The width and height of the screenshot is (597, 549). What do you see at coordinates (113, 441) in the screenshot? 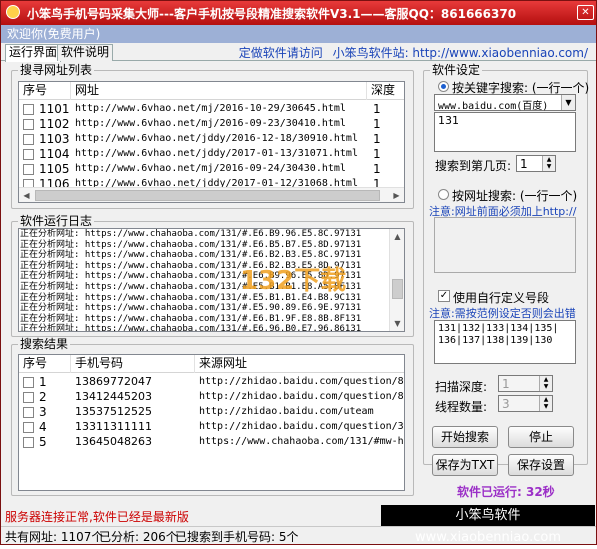
I see `result-phone: 13645048263` at bounding box center [113, 441].